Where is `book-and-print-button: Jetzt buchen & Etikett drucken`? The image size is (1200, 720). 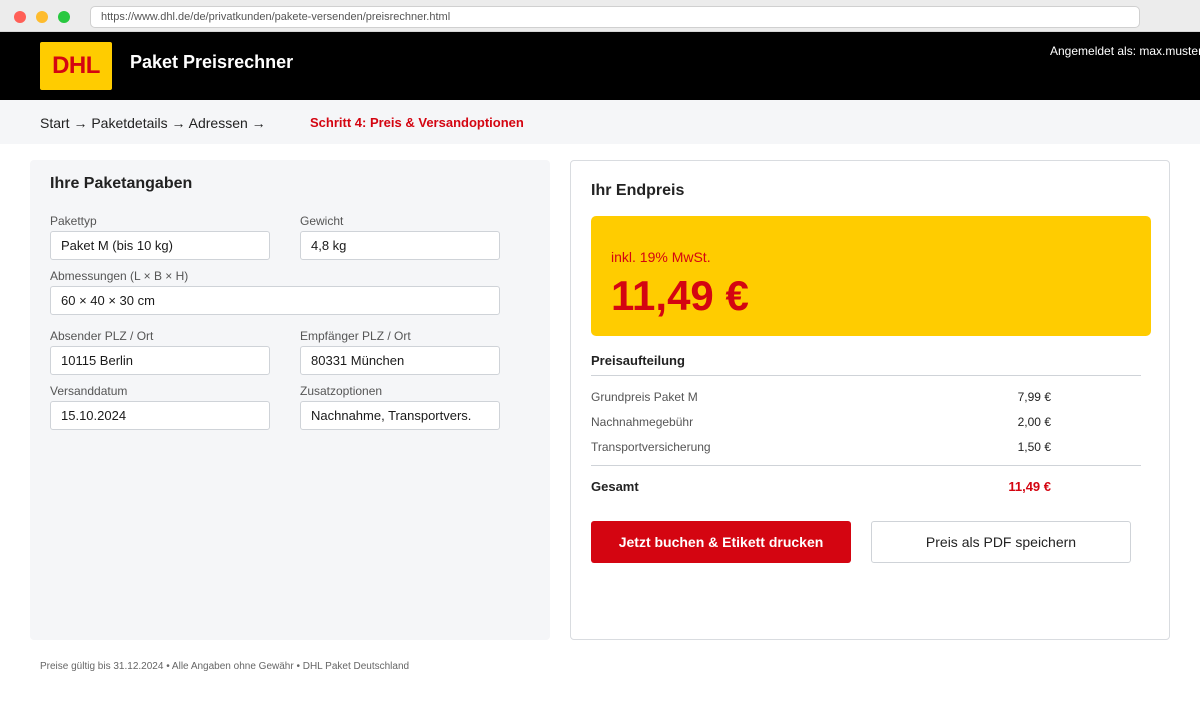
book-and-print-button: Jetzt buchen & Etikett drucken is located at coordinates (721, 542).